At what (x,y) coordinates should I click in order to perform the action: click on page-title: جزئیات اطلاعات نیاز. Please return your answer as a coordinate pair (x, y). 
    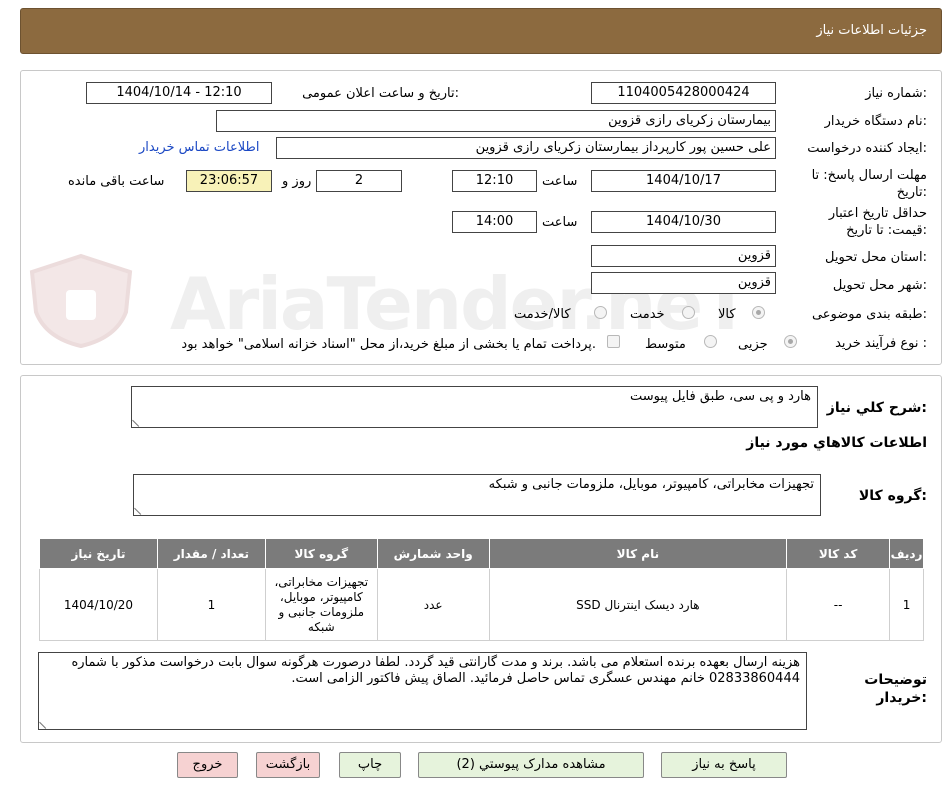
    Looking at the image, I should click on (871, 30).